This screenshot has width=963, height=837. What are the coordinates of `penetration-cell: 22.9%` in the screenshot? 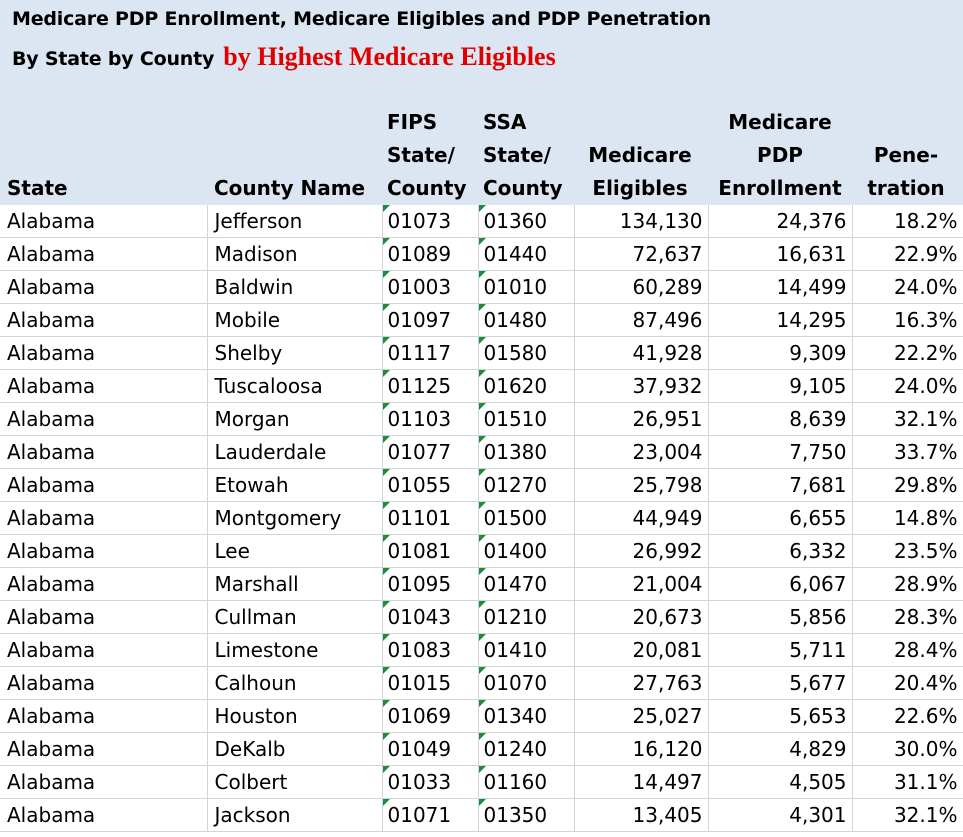 It's located at (907, 254).